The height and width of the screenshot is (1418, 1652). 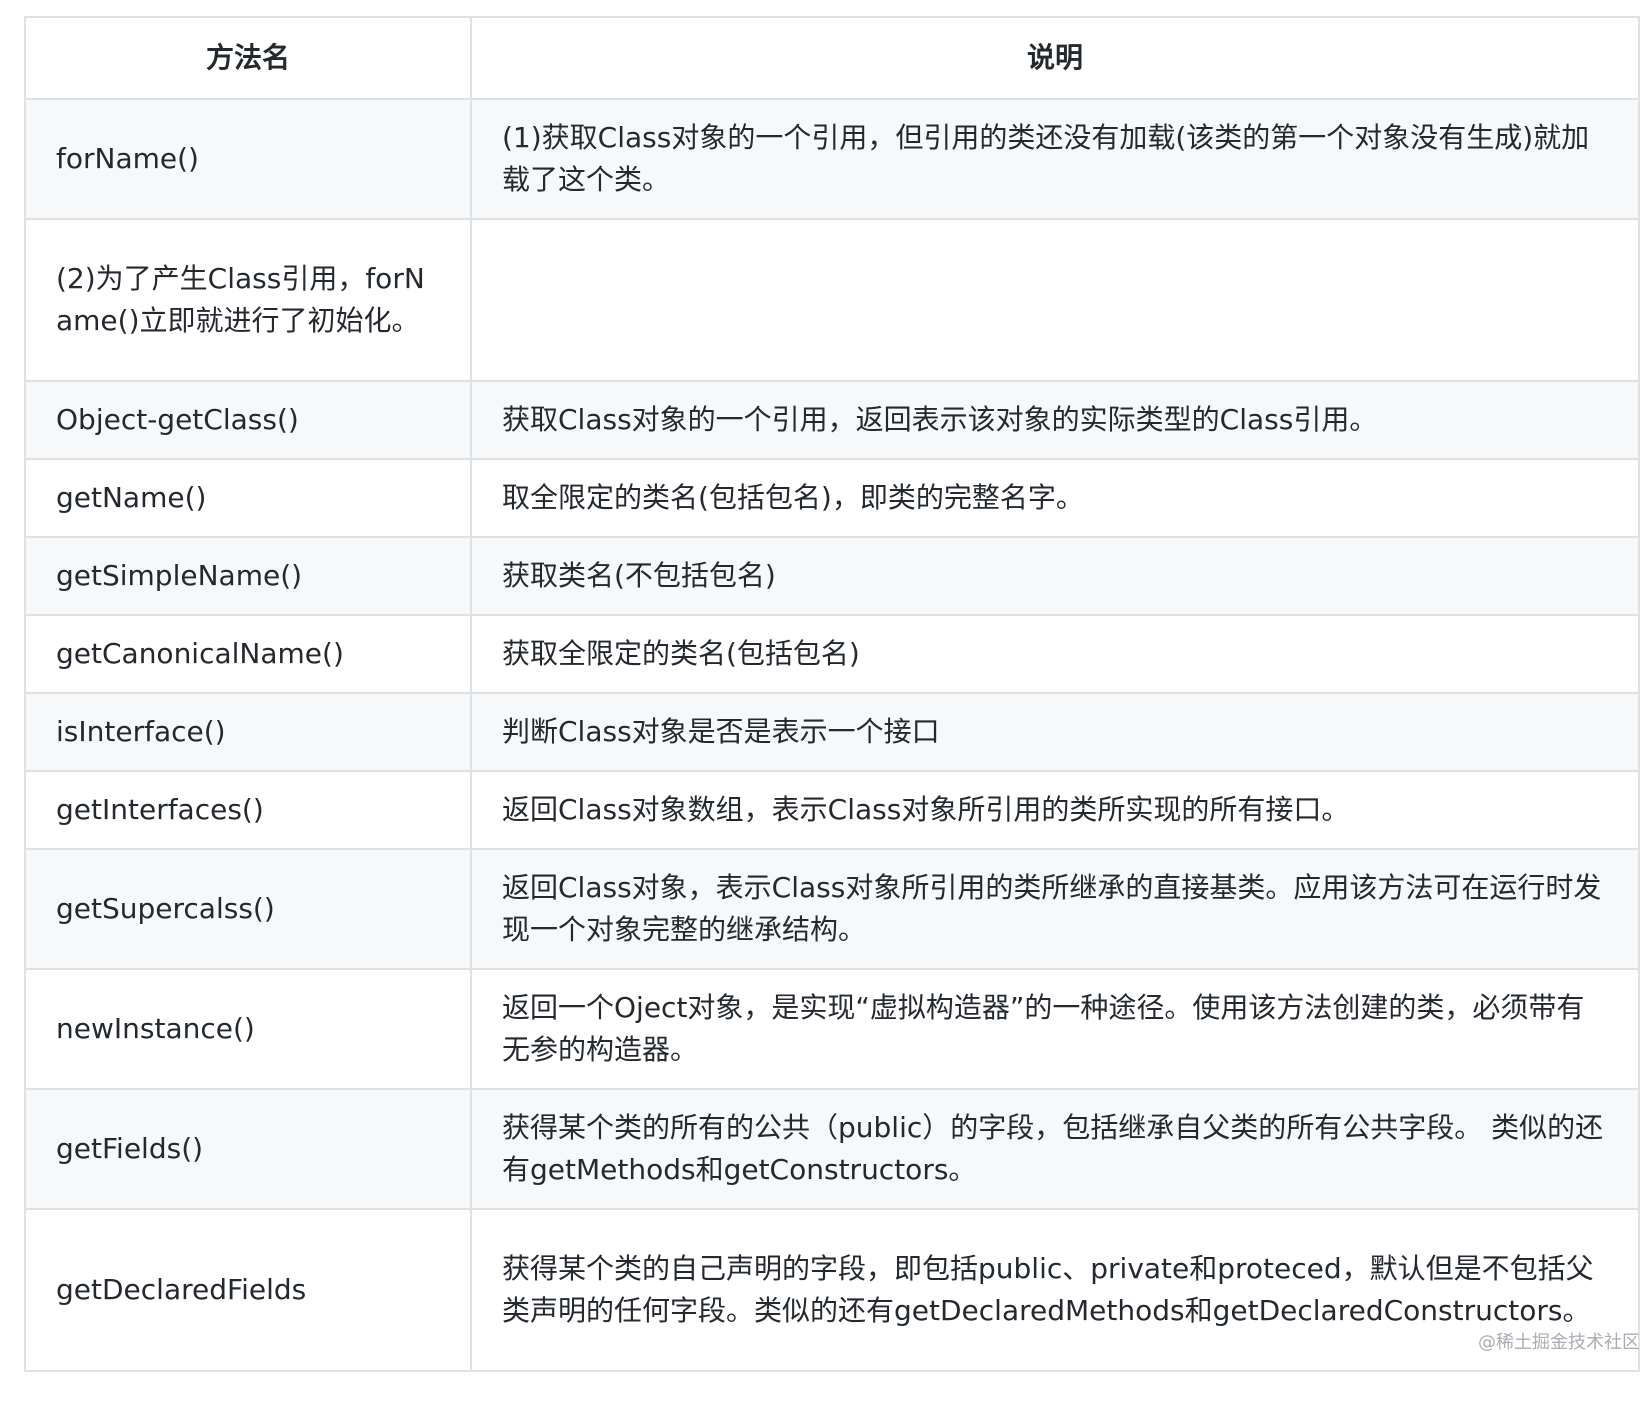 What do you see at coordinates (248, 654) in the screenshot?
I see `method-cell: getCanonicalName()` at bounding box center [248, 654].